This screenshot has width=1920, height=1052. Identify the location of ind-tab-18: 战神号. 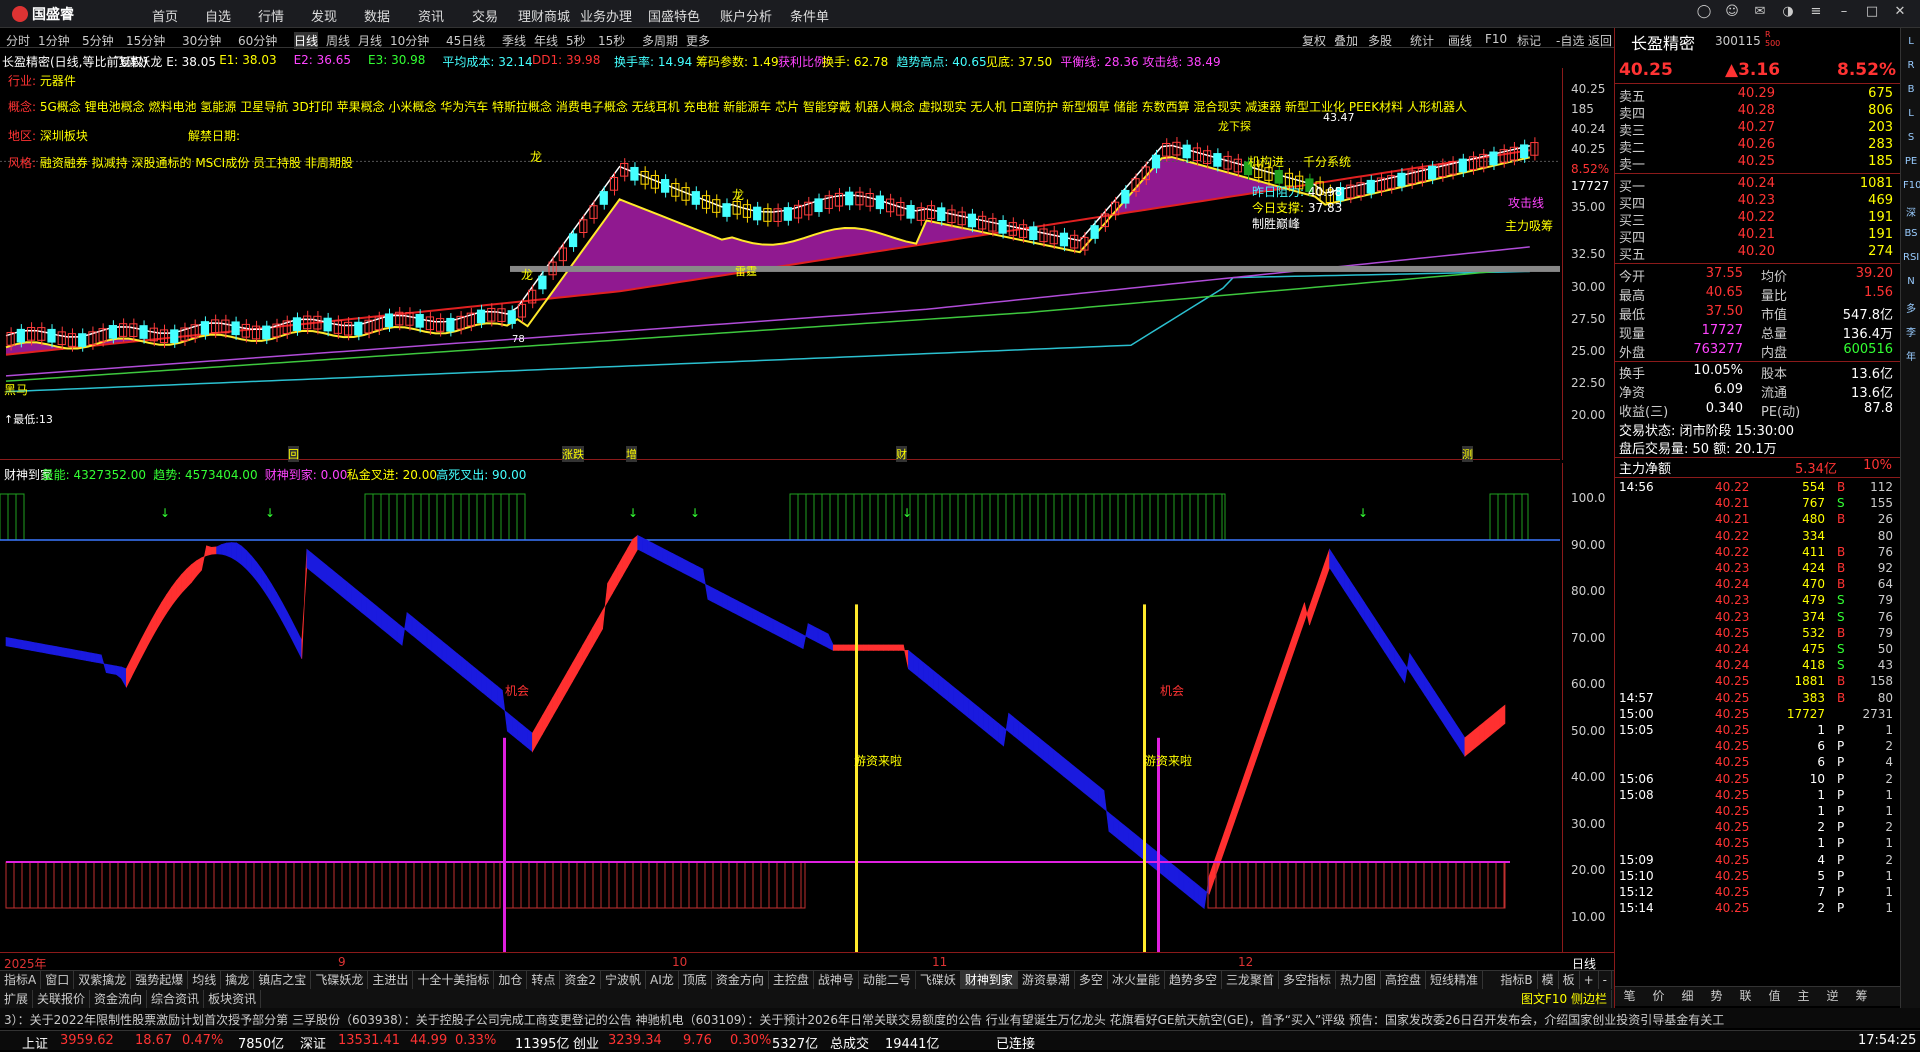
(836, 980).